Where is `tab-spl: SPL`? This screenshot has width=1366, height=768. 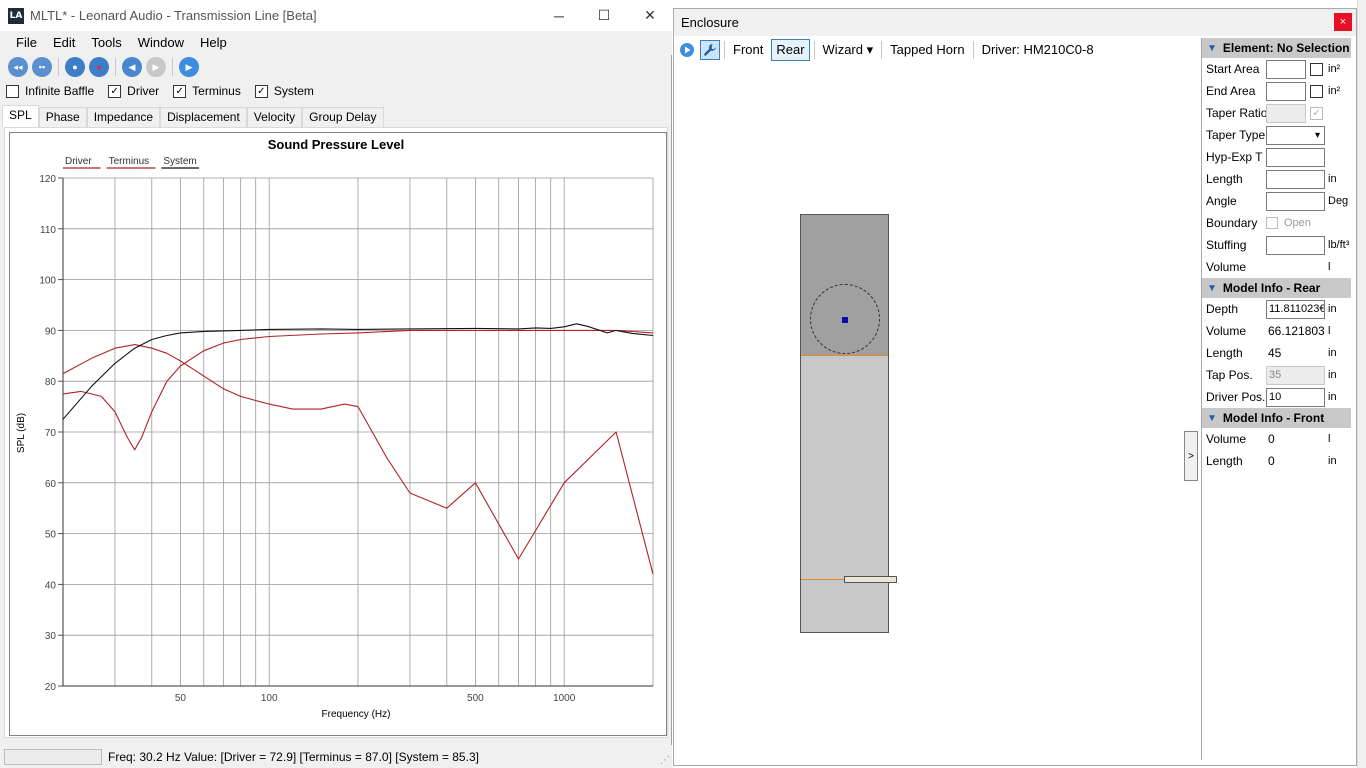 tab-spl: SPL is located at coordinates (20, 116).